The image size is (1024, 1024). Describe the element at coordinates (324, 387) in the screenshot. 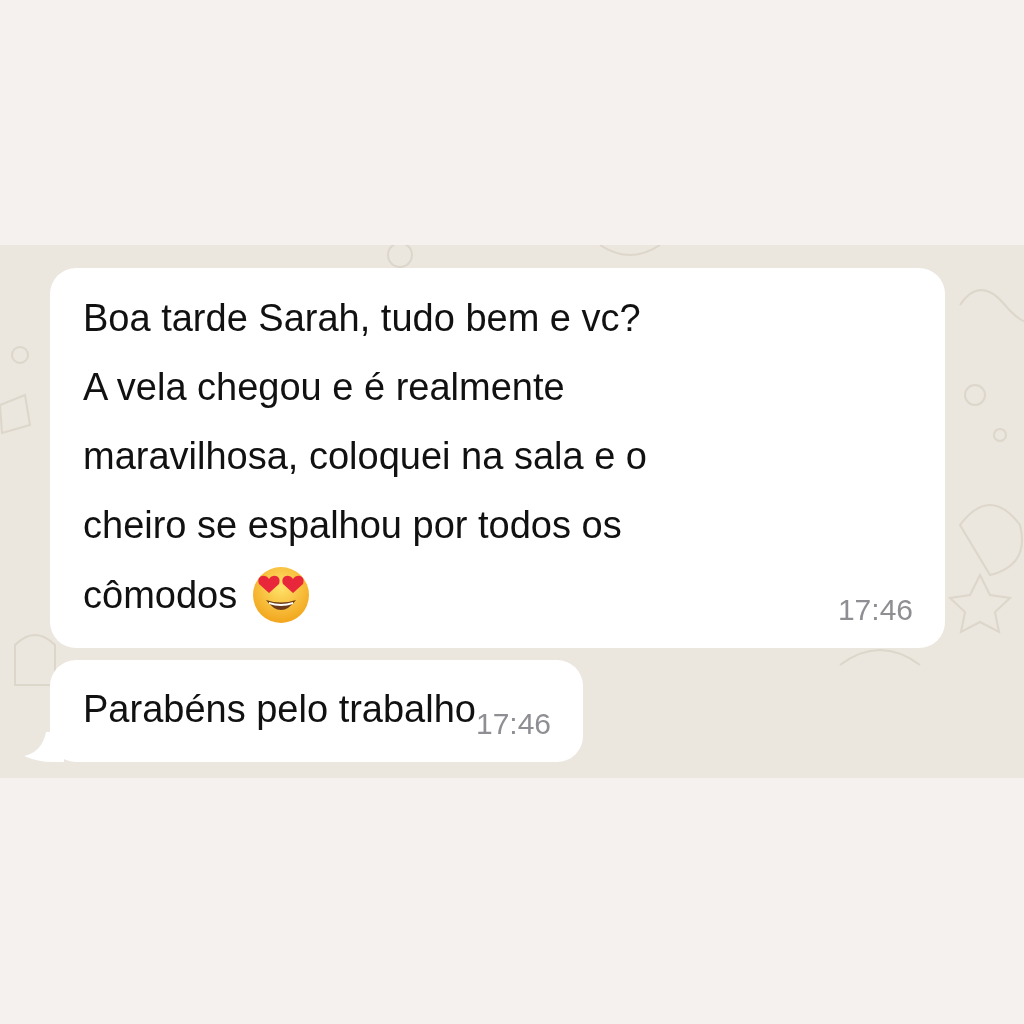

I see `message-text: A vela chegou e é realmente` at that location.